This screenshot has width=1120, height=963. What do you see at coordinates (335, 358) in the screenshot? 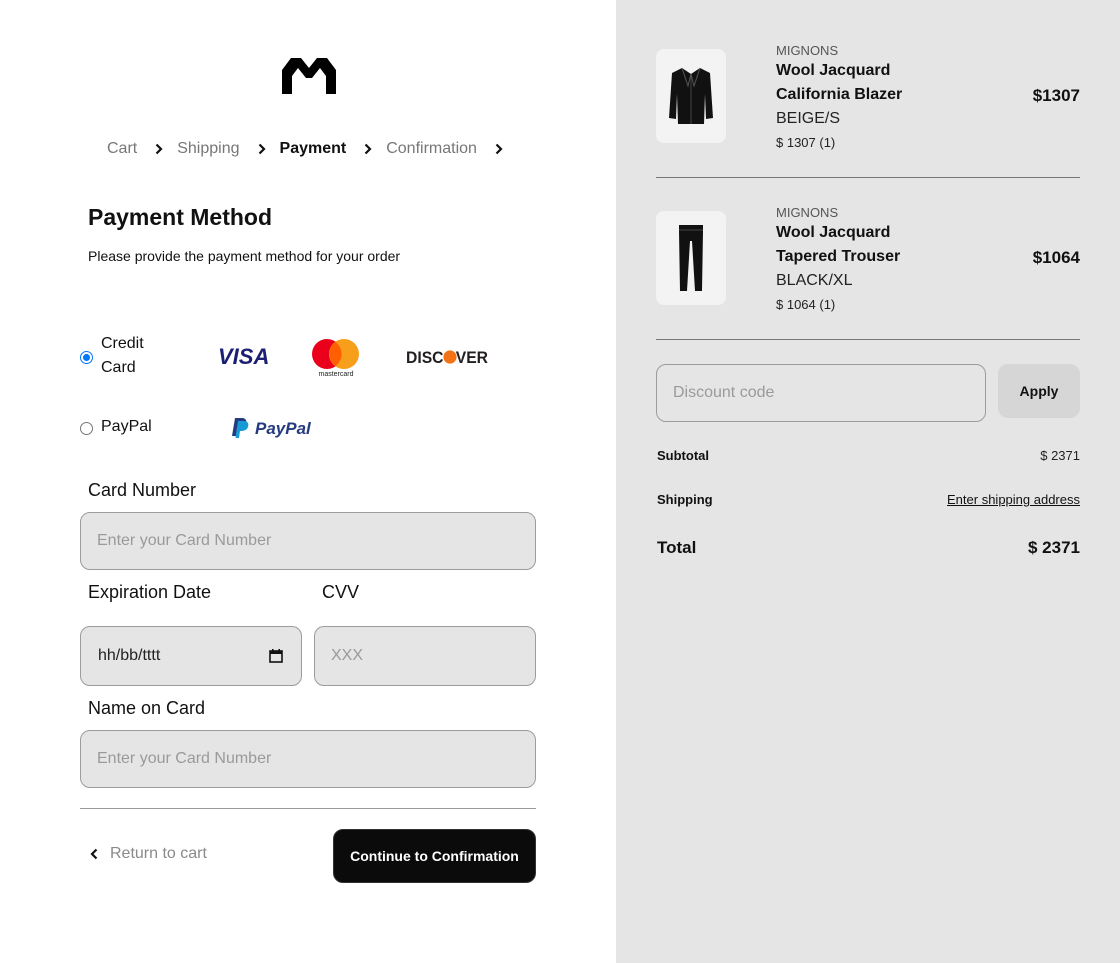
I see `mastercard-logo: mastercard` at bounding box center [335, 358].